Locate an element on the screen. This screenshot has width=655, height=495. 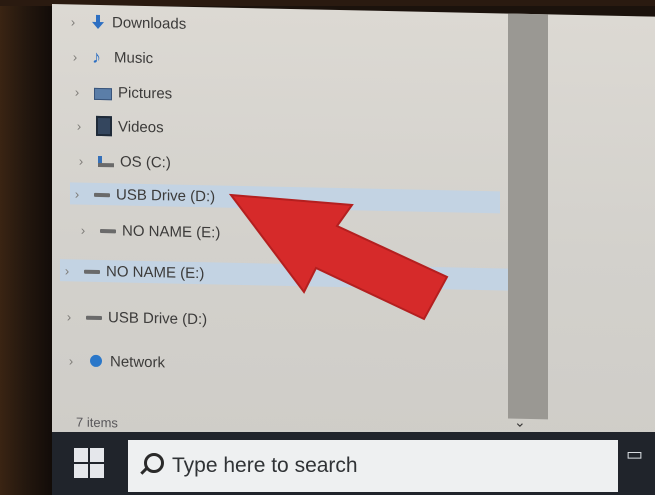
tree-item-label: Videos is located at coordinates (141, 126).